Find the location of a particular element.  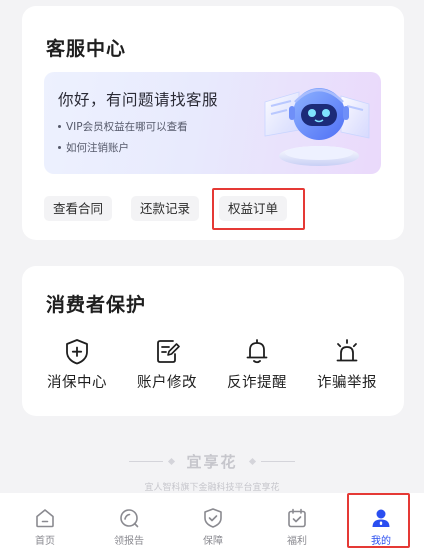

account-modify-label: 账户修改 is located at coordinates (167, 383).